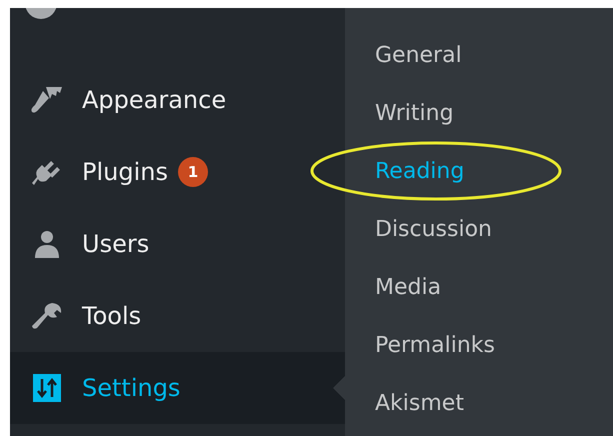 The image size is (613, 436). I want to click on submenu-link: Media, so click(408, 287).